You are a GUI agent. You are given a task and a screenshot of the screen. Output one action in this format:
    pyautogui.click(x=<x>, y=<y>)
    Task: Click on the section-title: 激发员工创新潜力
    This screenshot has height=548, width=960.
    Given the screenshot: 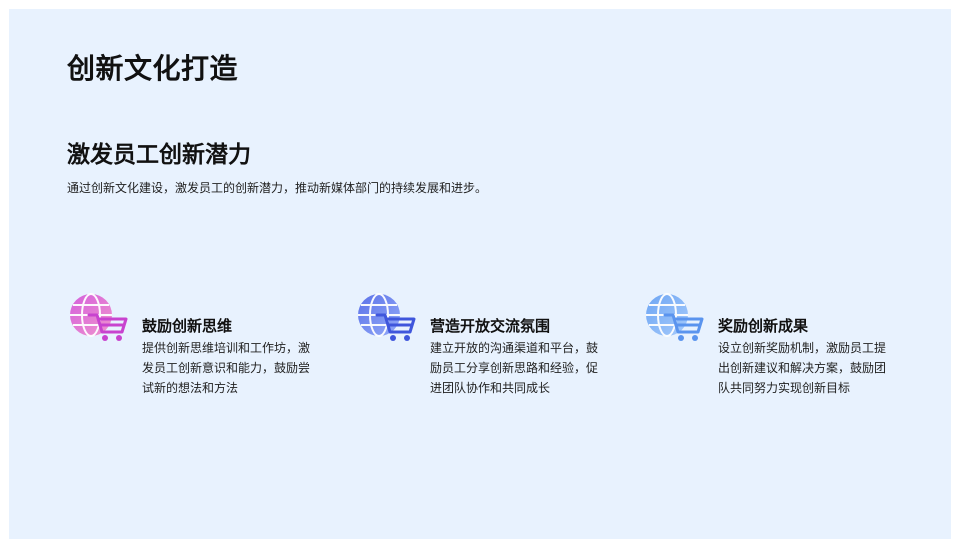 What is the action you would take?
    pyautogui.click(x=159, y=155)
    